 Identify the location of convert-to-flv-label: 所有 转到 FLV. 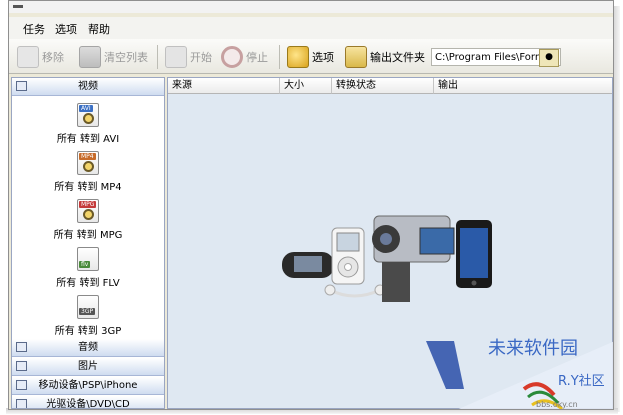
(88, 283).